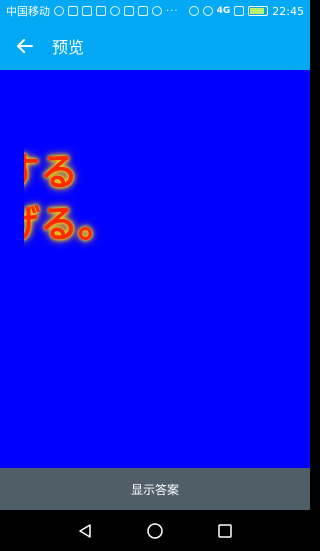 Image resolution: width=320 pixels, height=551 pixels. Describe the element at coordinates (73, 11) in the screenshot. I see `sim-icon` at that location.